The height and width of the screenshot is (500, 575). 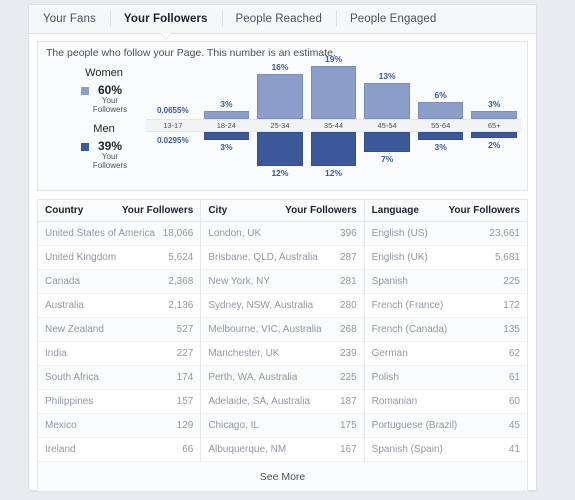 I want to click on chart-column-18-24: 3% 18-24 3%, so click(x=226, y=125).